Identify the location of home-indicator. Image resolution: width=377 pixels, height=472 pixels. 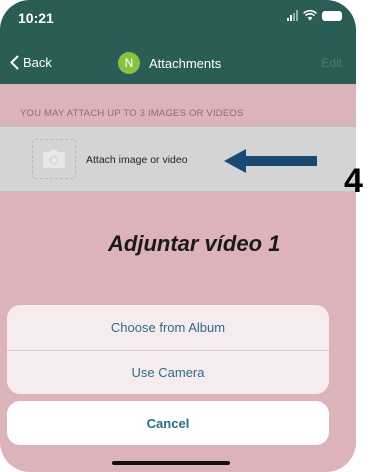
(171, 463).